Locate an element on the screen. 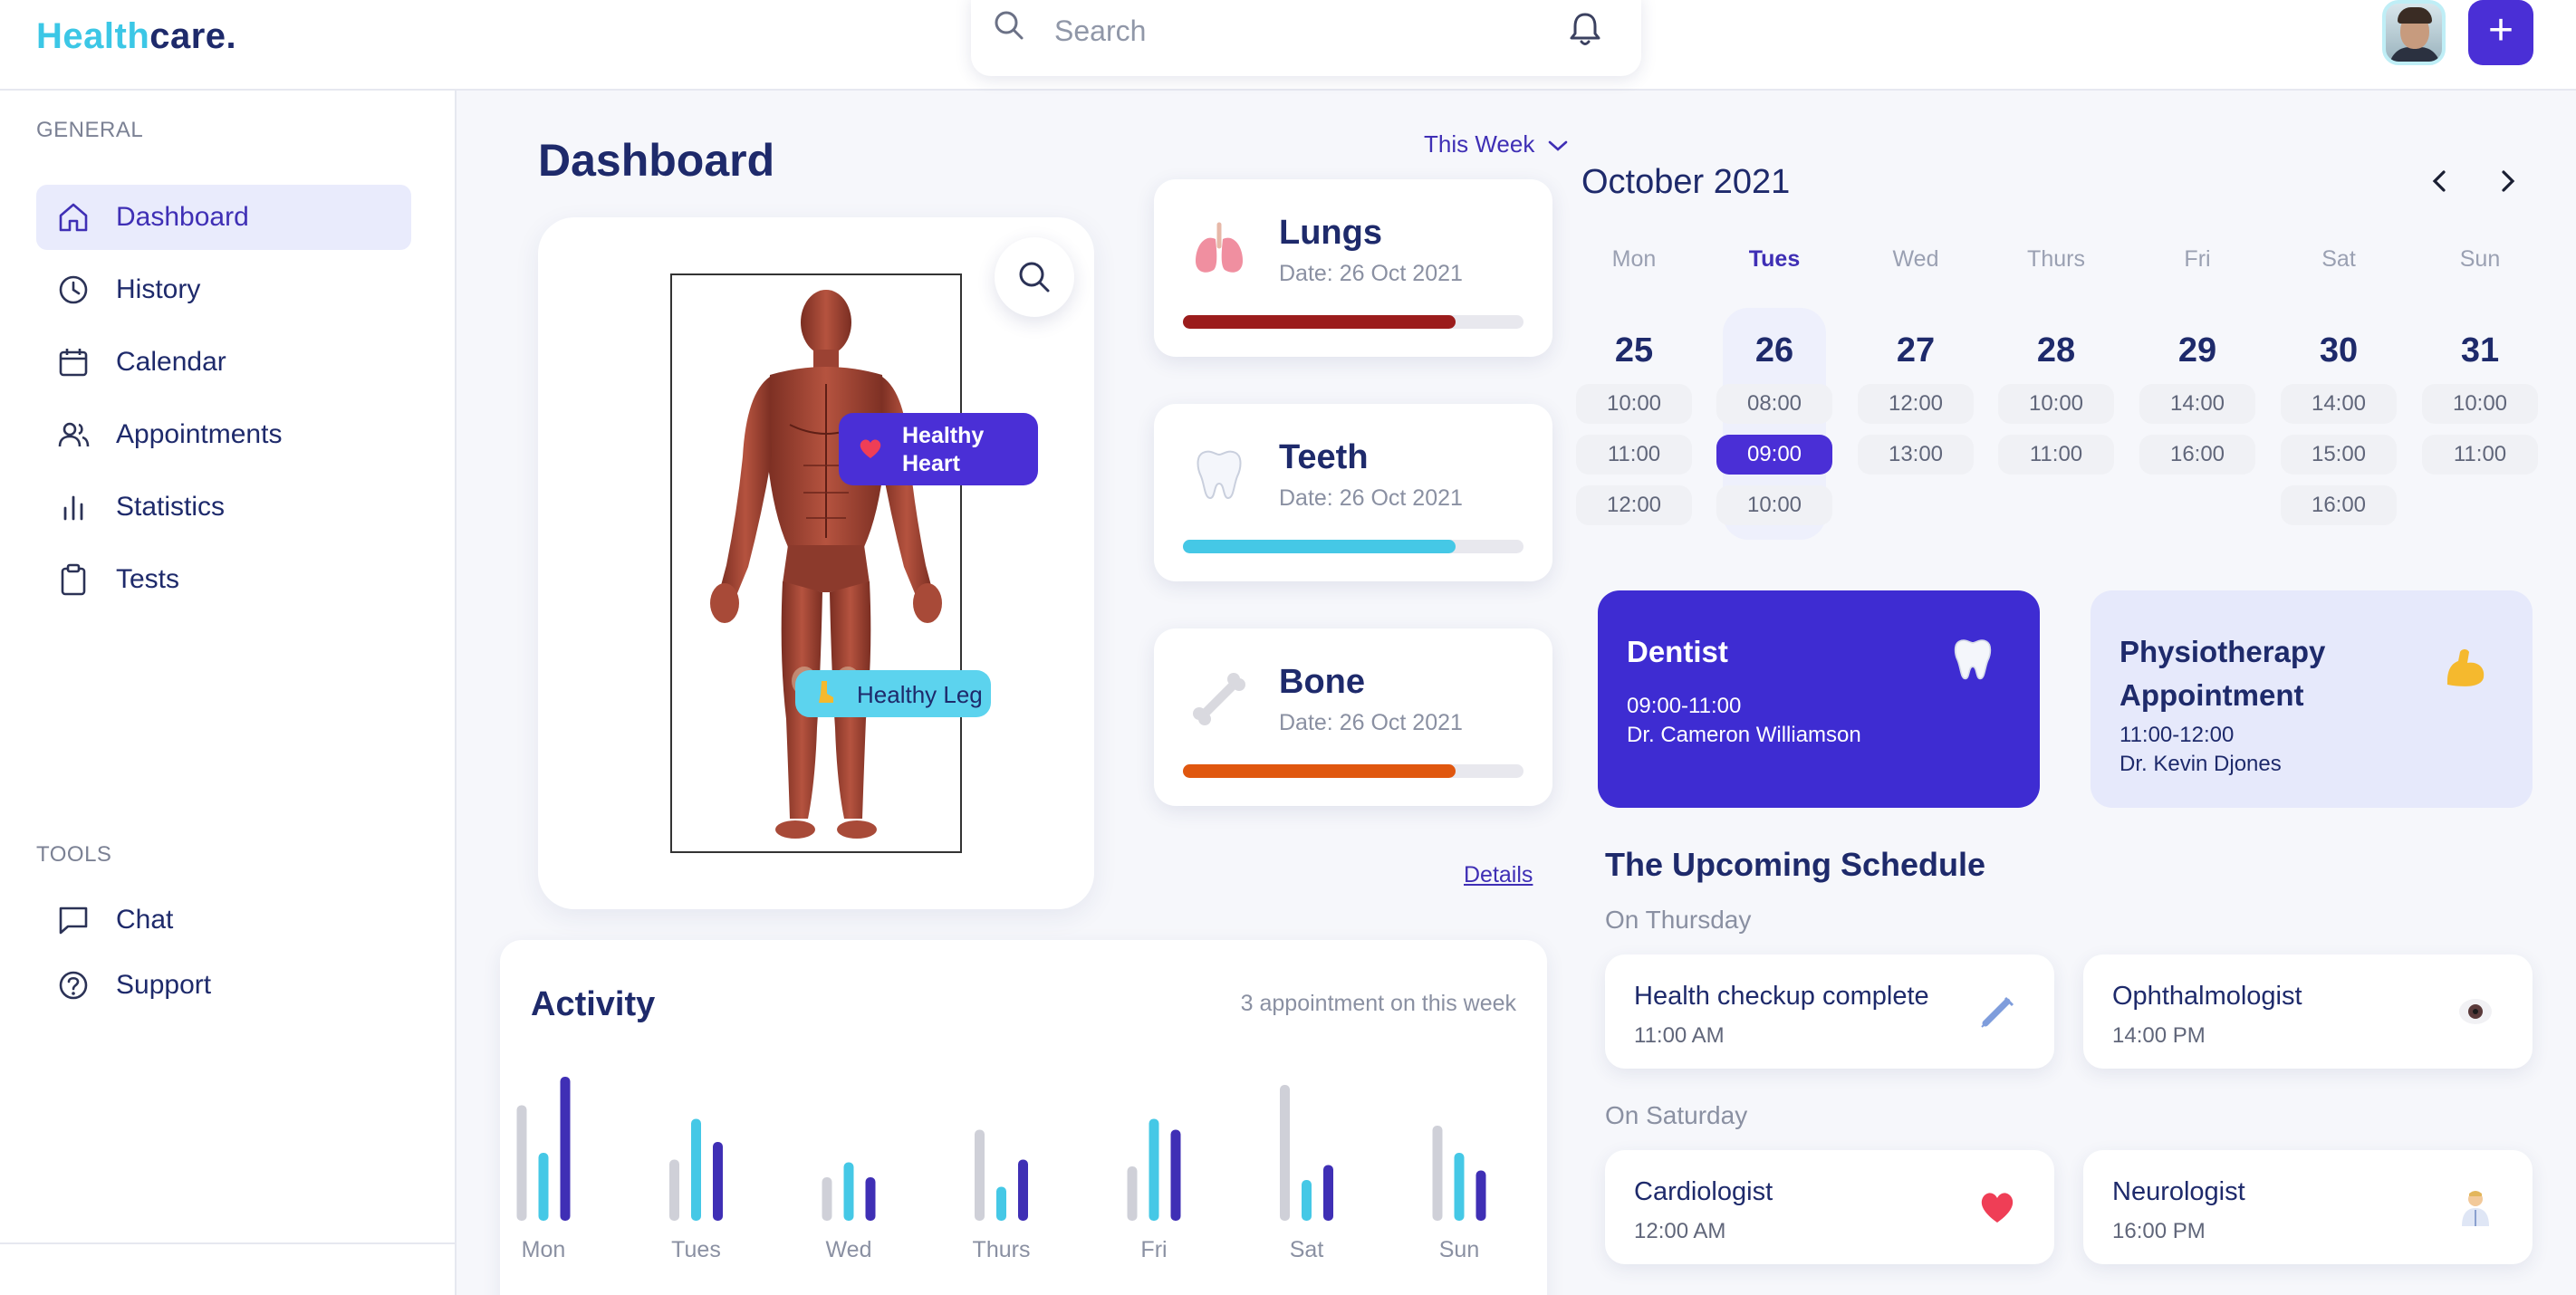 Image resolution: width=2576 pixels, height=1295 pixels. calendar-time-slot: 13:00 is located at coordinates (1916, 455).